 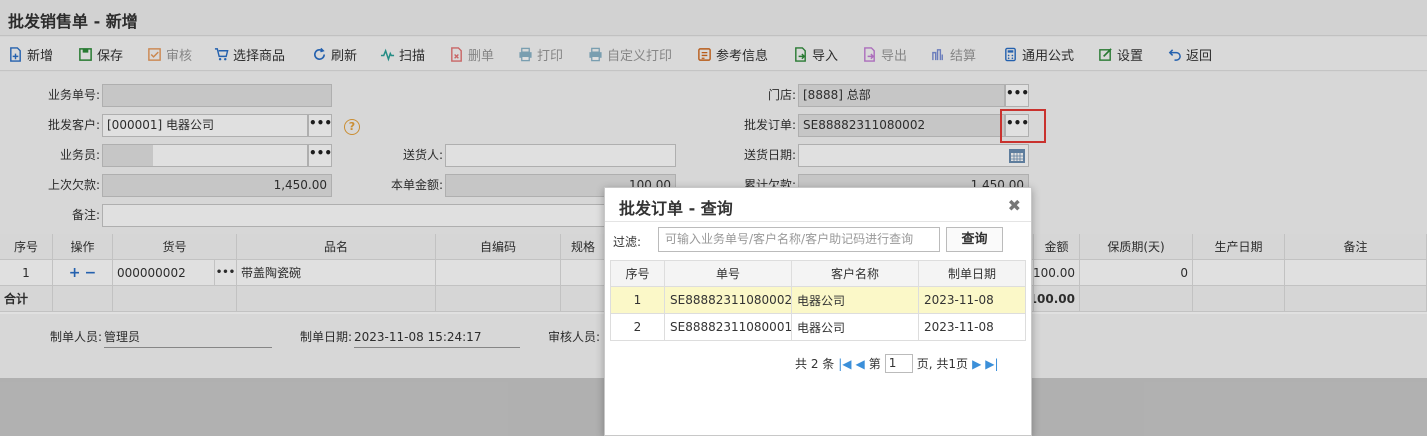 I want to click on dcol-seq: 序号, so click(x=637, y=273).